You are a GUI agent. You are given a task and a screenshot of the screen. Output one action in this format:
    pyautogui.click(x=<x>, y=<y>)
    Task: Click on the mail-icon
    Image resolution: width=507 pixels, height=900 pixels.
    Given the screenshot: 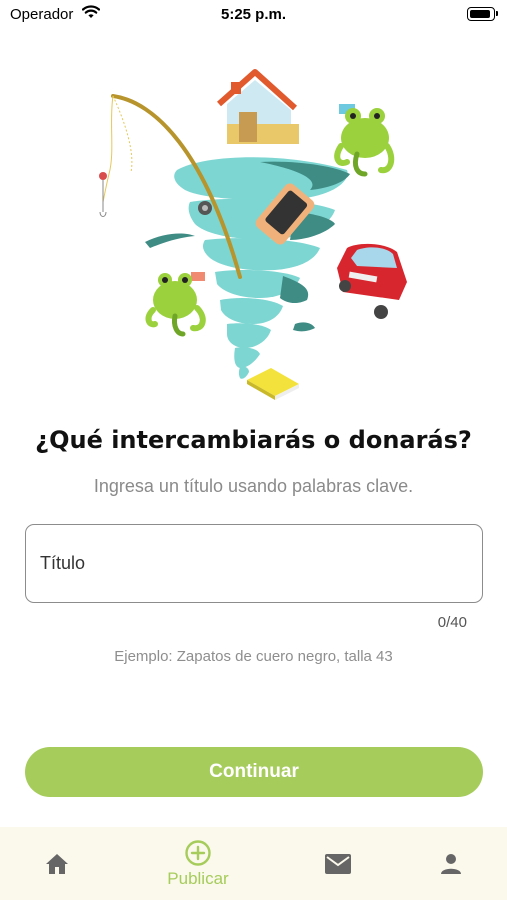 What is the action you would take?
    pyautogui.click(x=338, y=863)
    